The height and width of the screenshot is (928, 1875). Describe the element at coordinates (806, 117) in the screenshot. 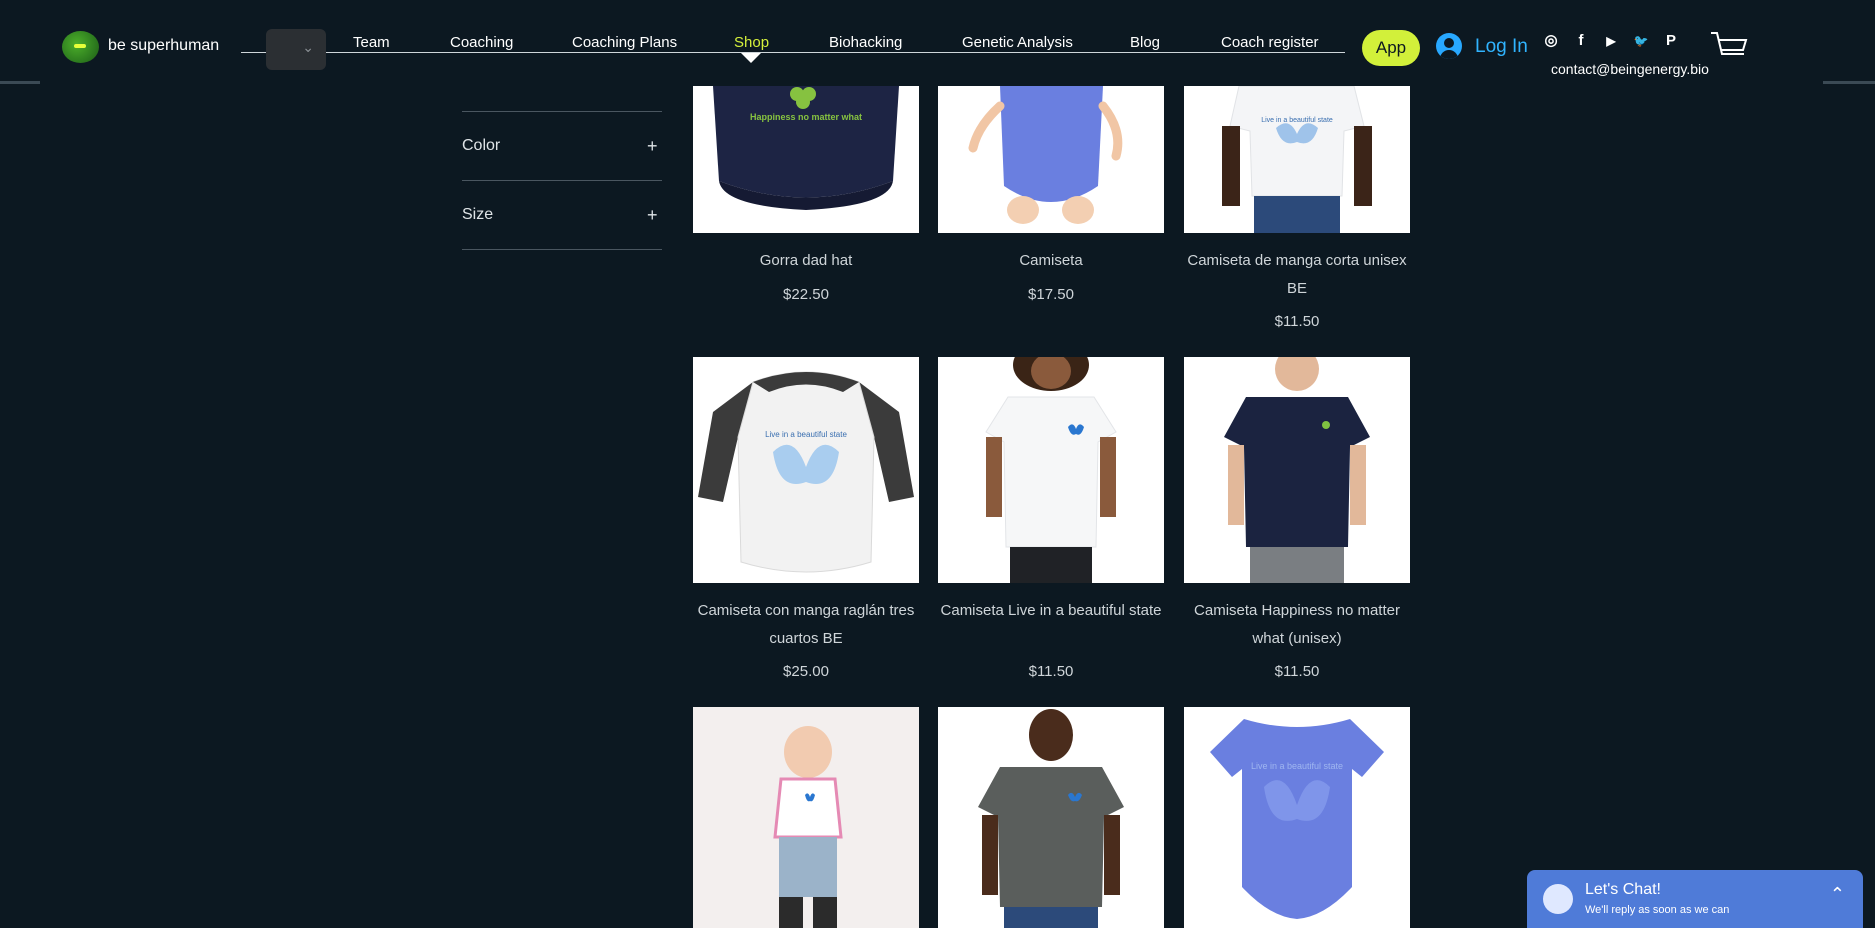

I see `svg-text: Happiness no matter what` at that location.